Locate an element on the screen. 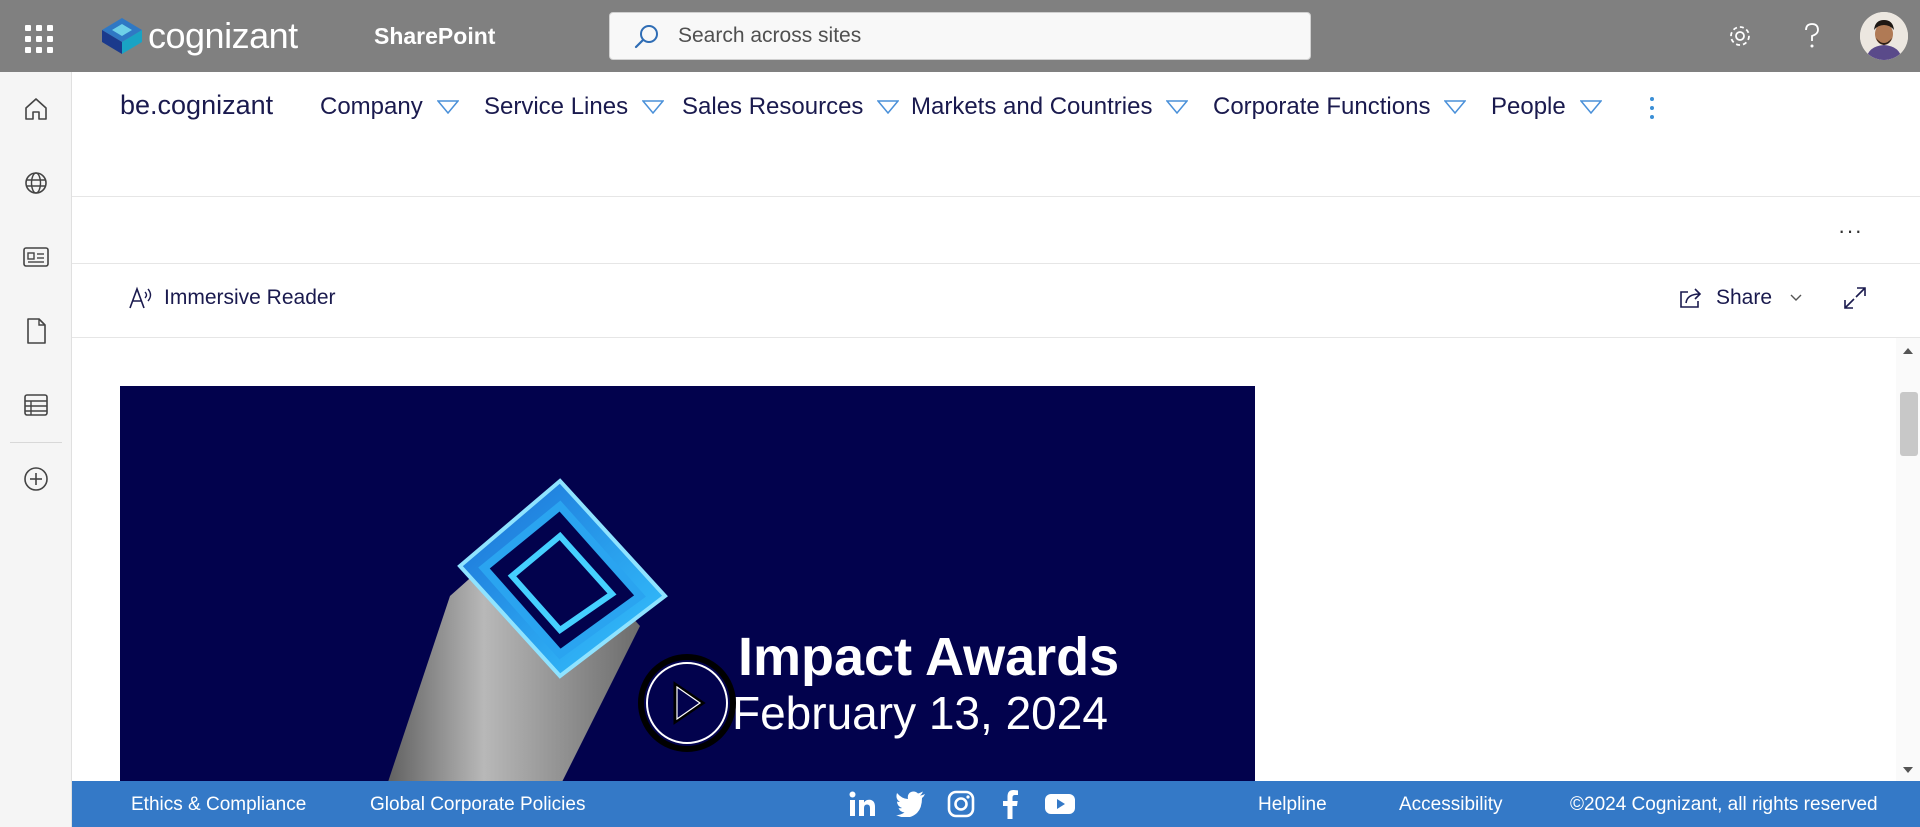 This screenshot has width=1920, height=827. footer-copyright: ©2024 Cognizant, all rights reserved is located at coordinates (1724, 804).